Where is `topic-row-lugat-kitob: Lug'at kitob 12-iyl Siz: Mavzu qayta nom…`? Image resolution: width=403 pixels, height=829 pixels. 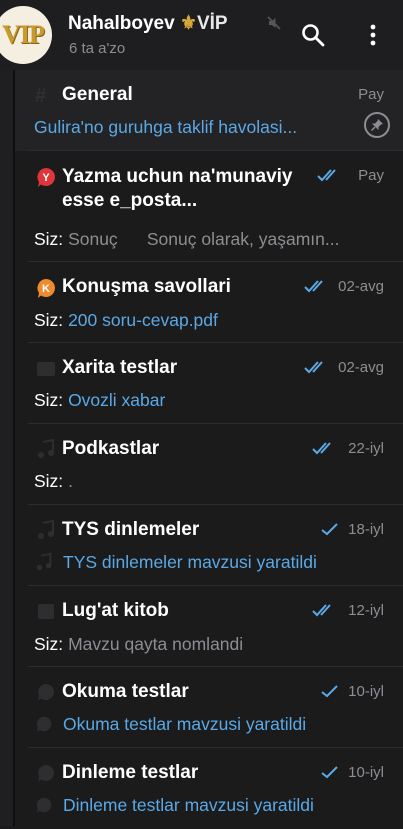 topic-row-lugat-kitob: Lug'at kitob 12-iyl Siz: Mavzu qayta nom… is located at coordinates (209, 626).